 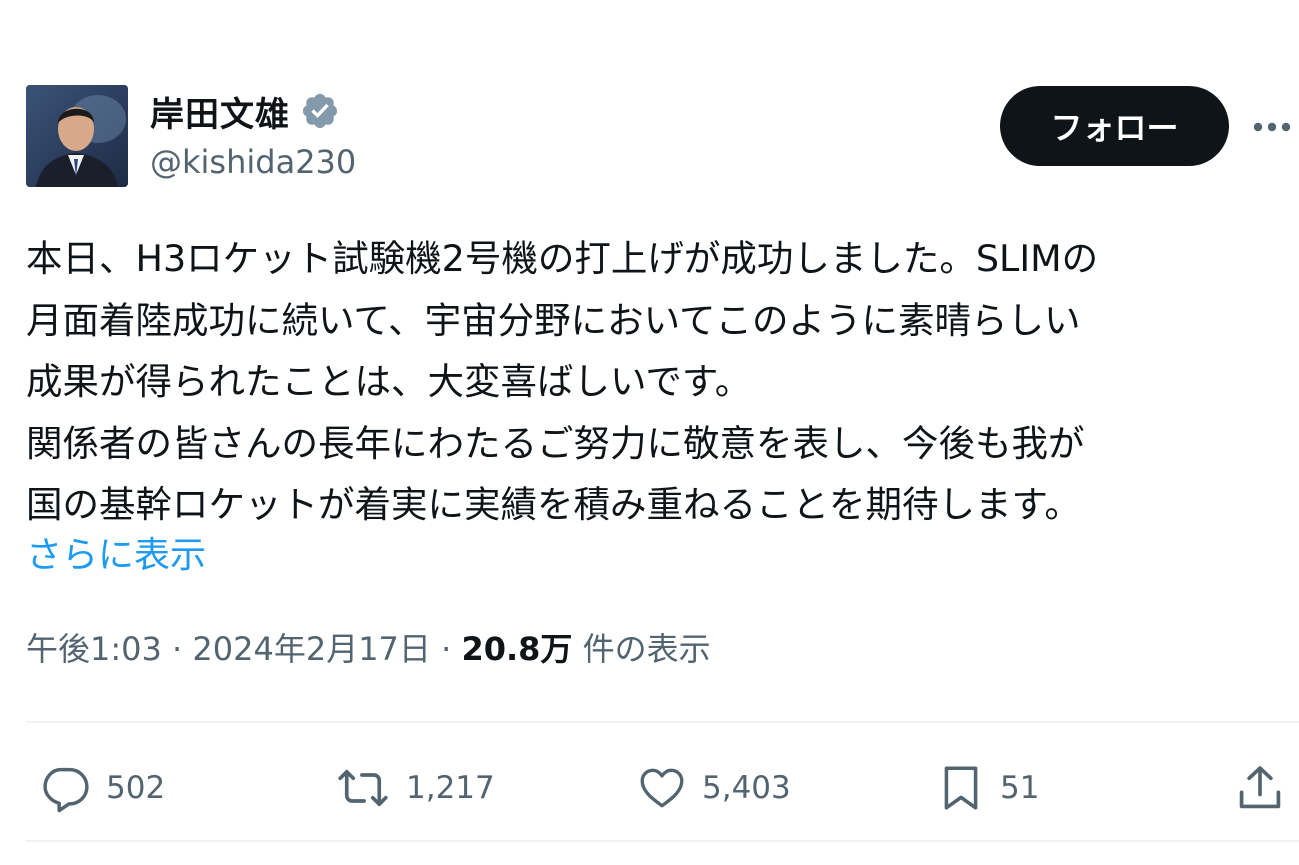 I want to click on reply-count: 502, so click(x=136, y=788).